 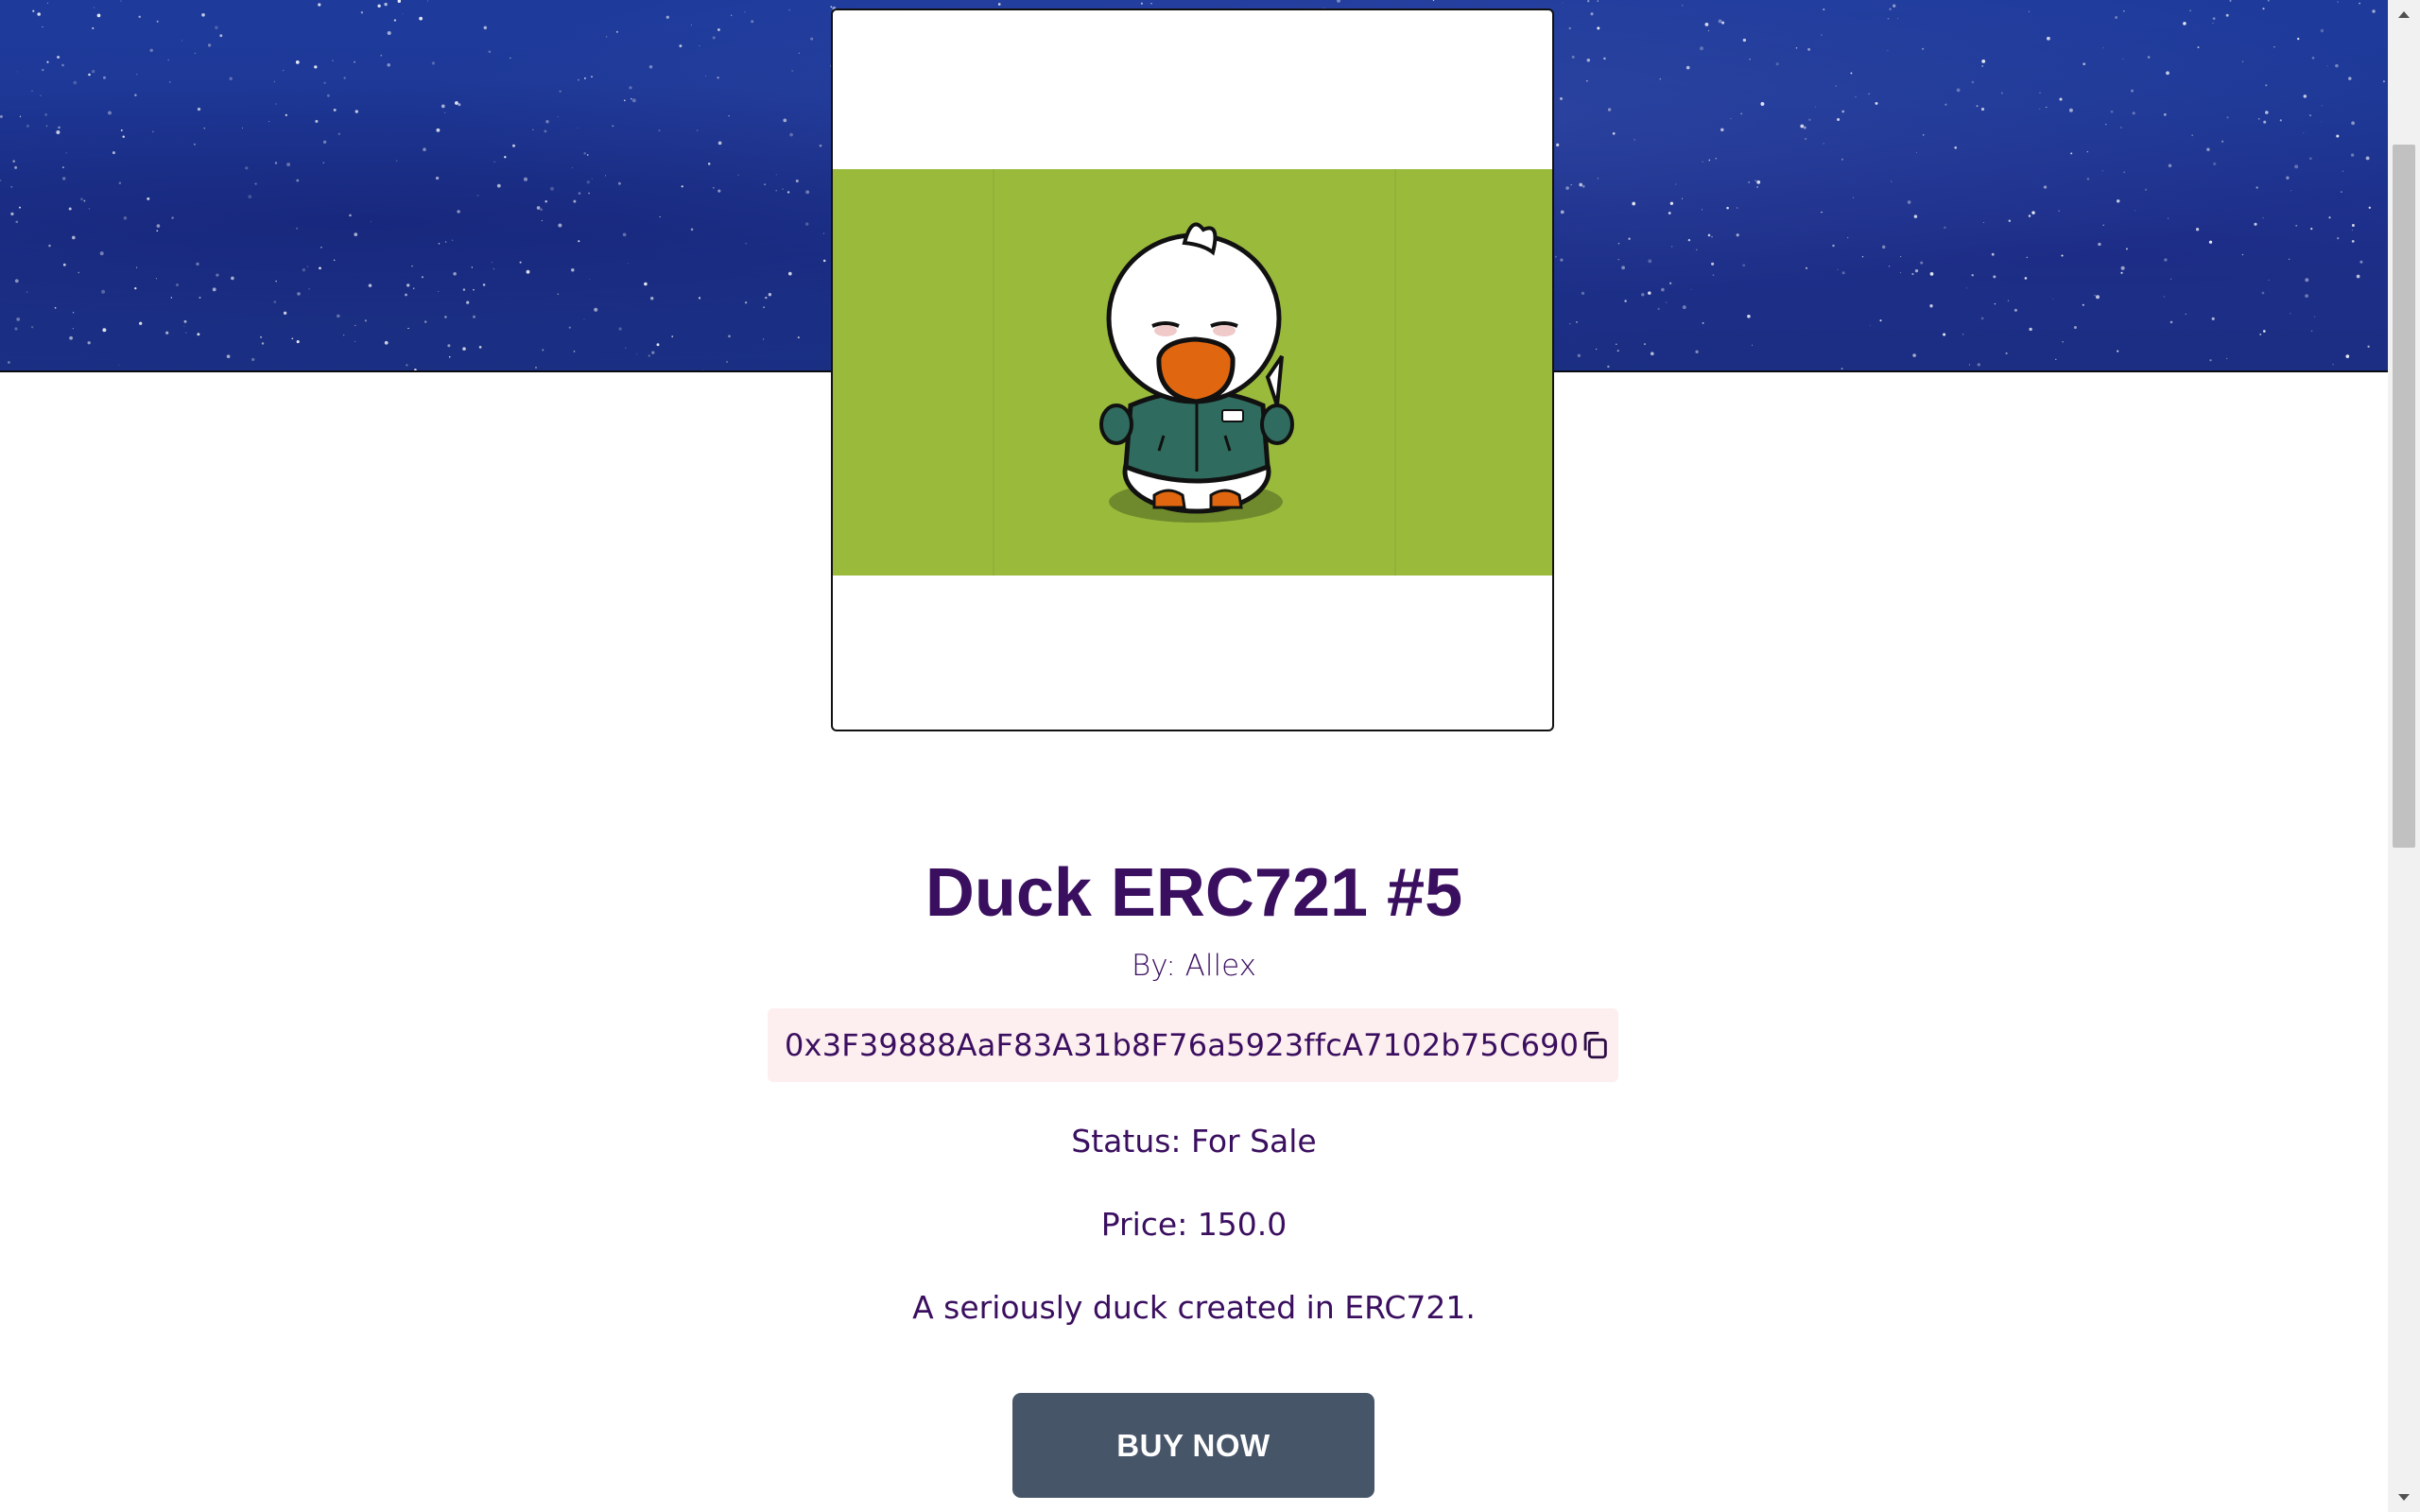 I want to click on buy-now-button: BUY NOW, so click(x=1193, y=1445).